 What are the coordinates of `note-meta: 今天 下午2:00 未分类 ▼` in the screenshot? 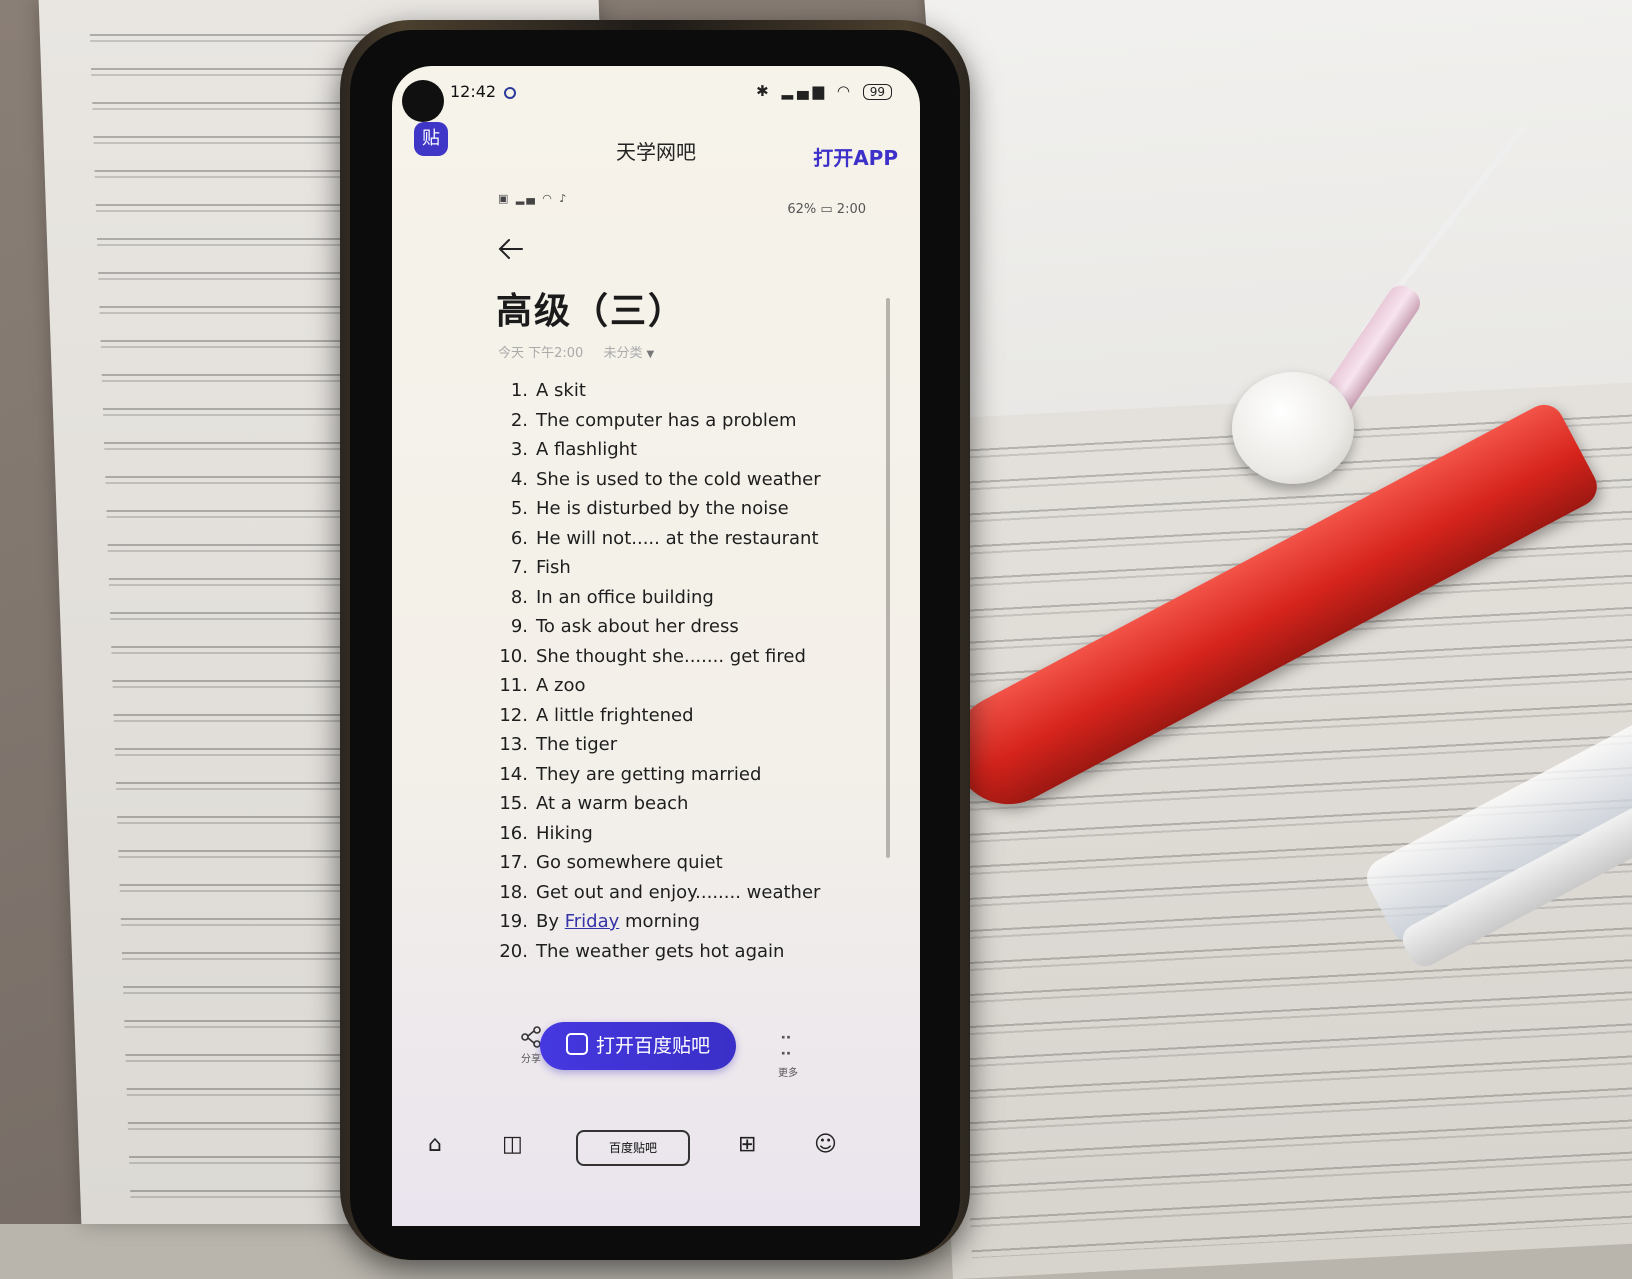 It's located at (576, 351).